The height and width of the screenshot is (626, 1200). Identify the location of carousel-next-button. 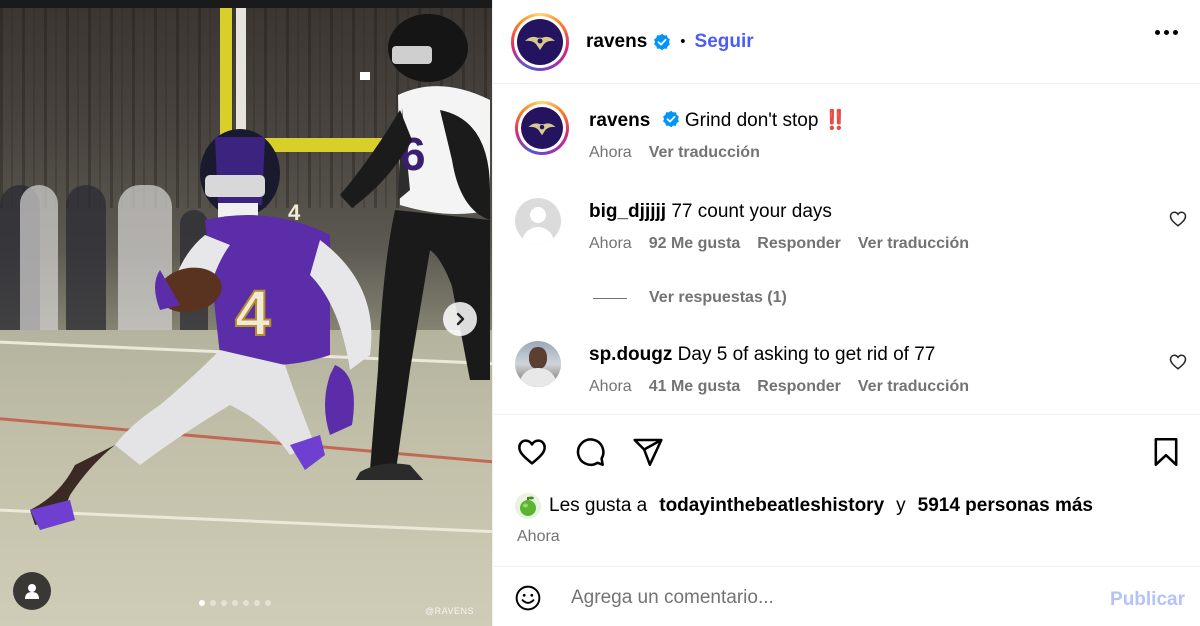
(460, 319).